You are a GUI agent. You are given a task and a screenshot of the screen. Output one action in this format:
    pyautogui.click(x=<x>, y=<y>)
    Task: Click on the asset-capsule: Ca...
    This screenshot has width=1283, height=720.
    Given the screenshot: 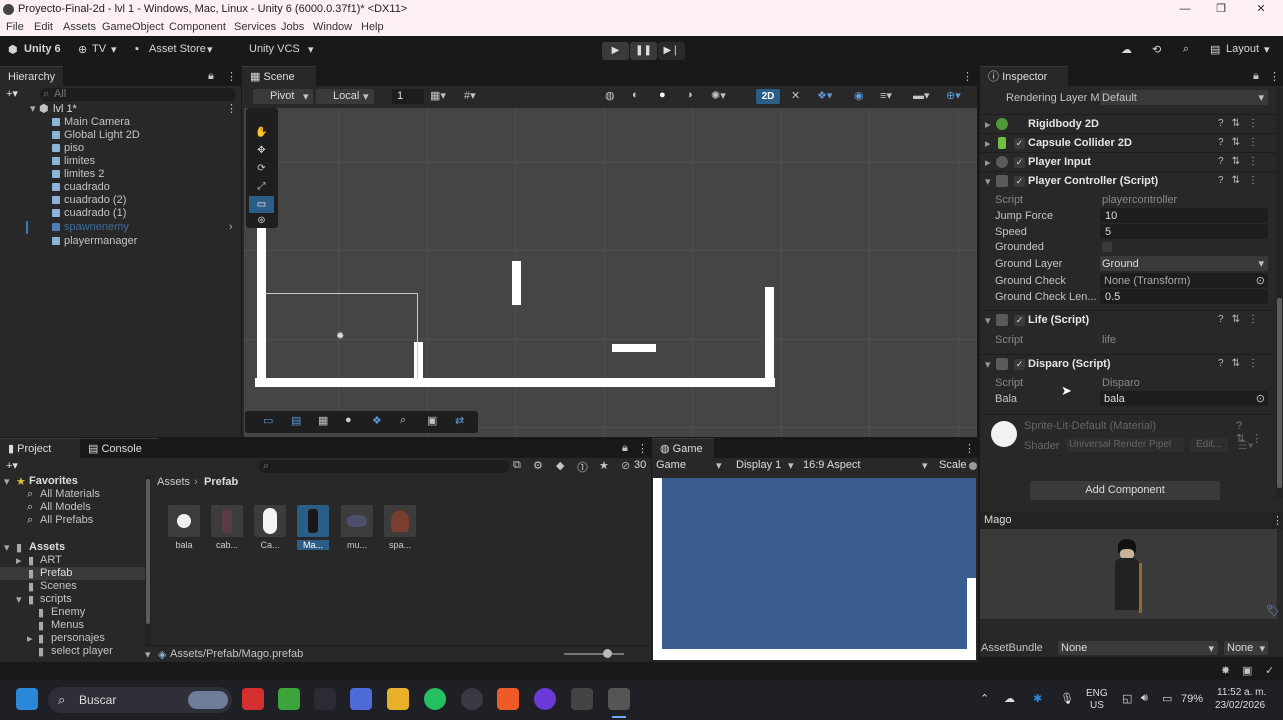 What is the action you would take?
    pyautogui.click(x=270, y=527)
    